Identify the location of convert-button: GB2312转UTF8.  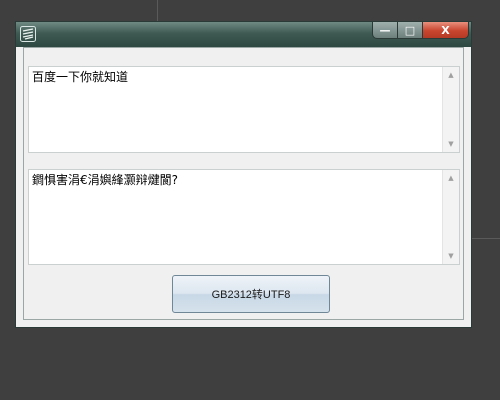
(251, 294).